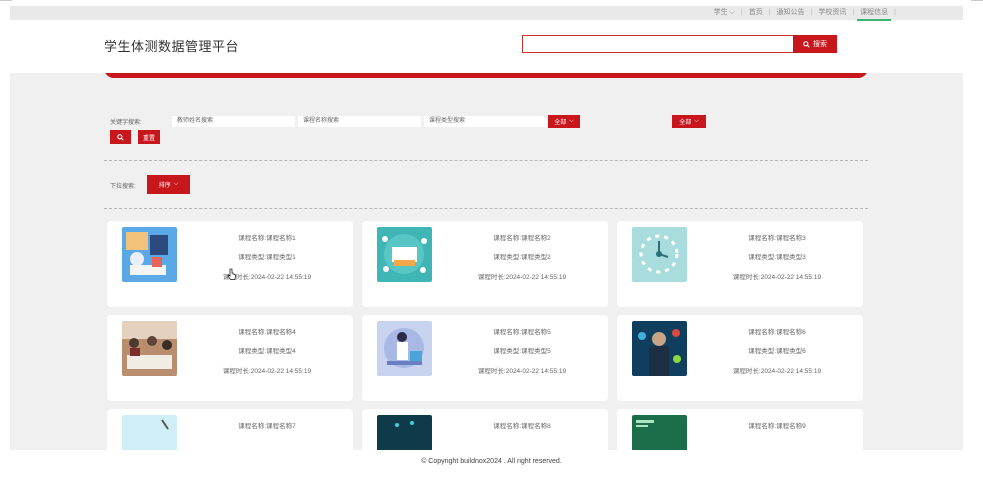  I want to click on nav-link-home: 首页, so click(756, 12).